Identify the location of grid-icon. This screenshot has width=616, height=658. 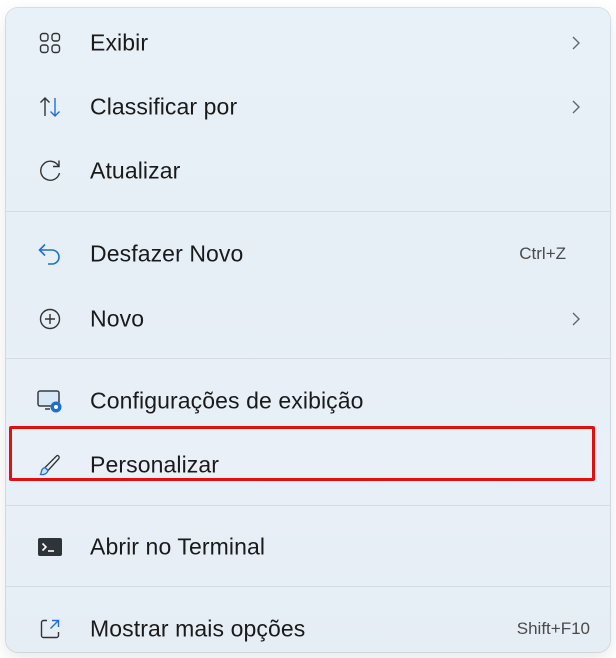
(50, 43).